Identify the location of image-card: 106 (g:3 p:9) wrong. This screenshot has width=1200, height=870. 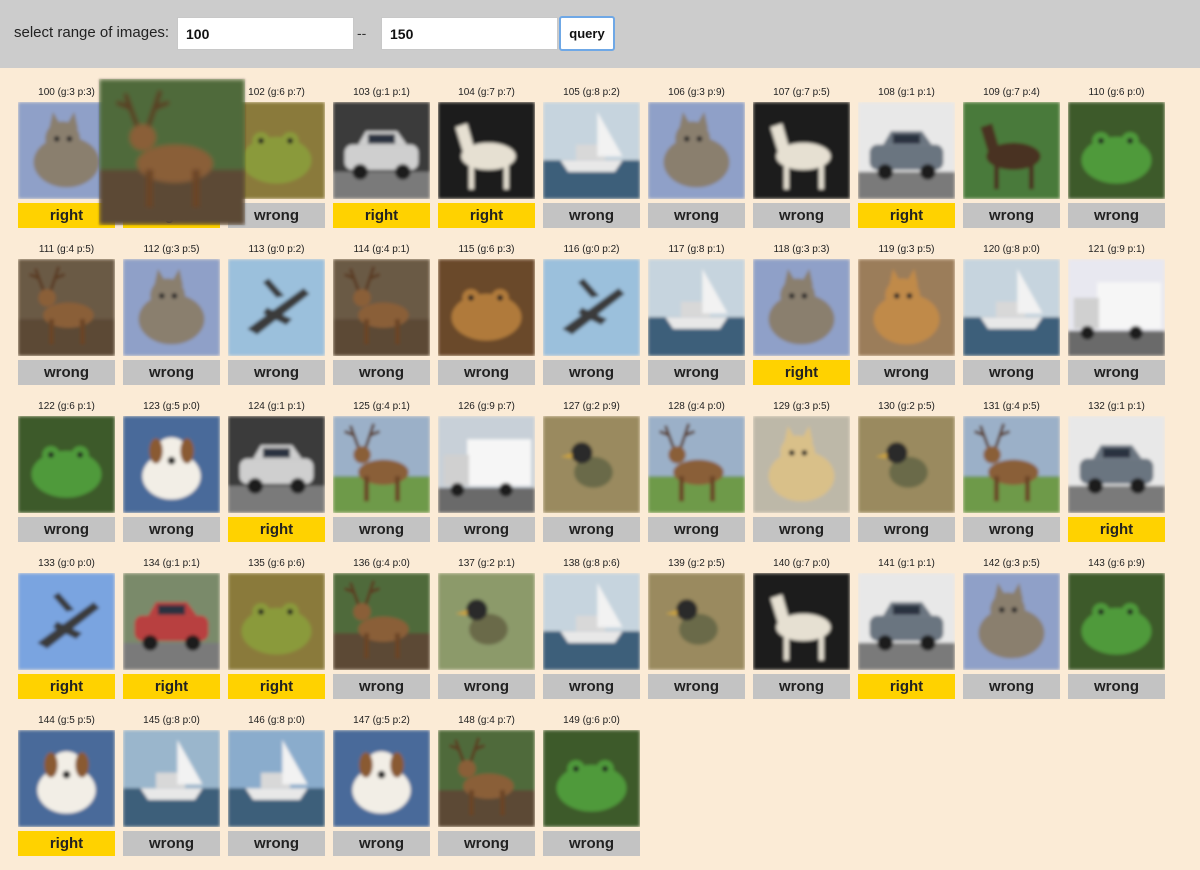
(696, 157).